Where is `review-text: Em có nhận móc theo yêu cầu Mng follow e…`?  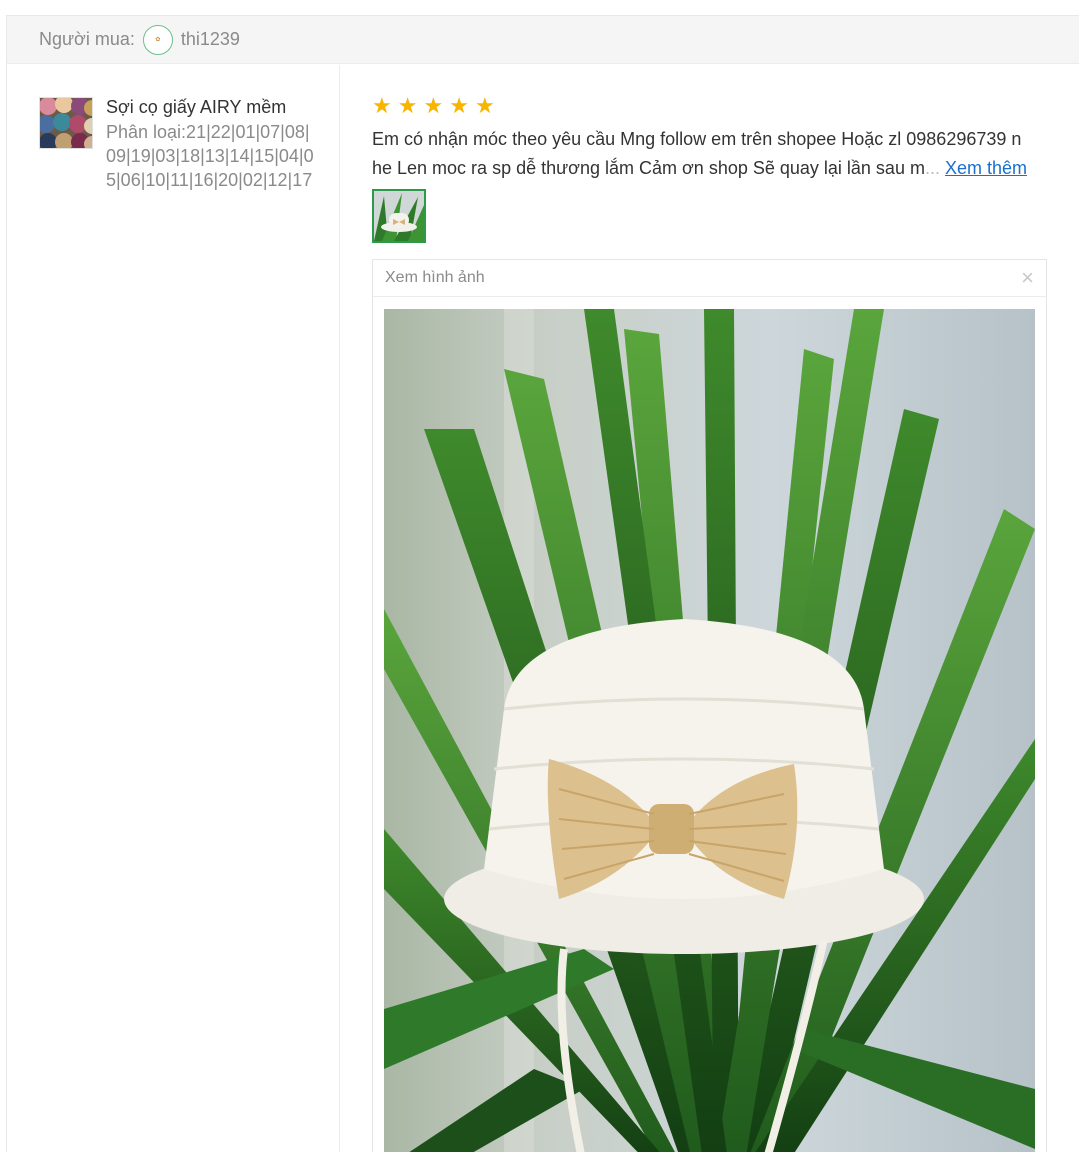 review-text: Em có nhận móc theo yêu cầu Mng follow e… is located at coordinates (710, 154).